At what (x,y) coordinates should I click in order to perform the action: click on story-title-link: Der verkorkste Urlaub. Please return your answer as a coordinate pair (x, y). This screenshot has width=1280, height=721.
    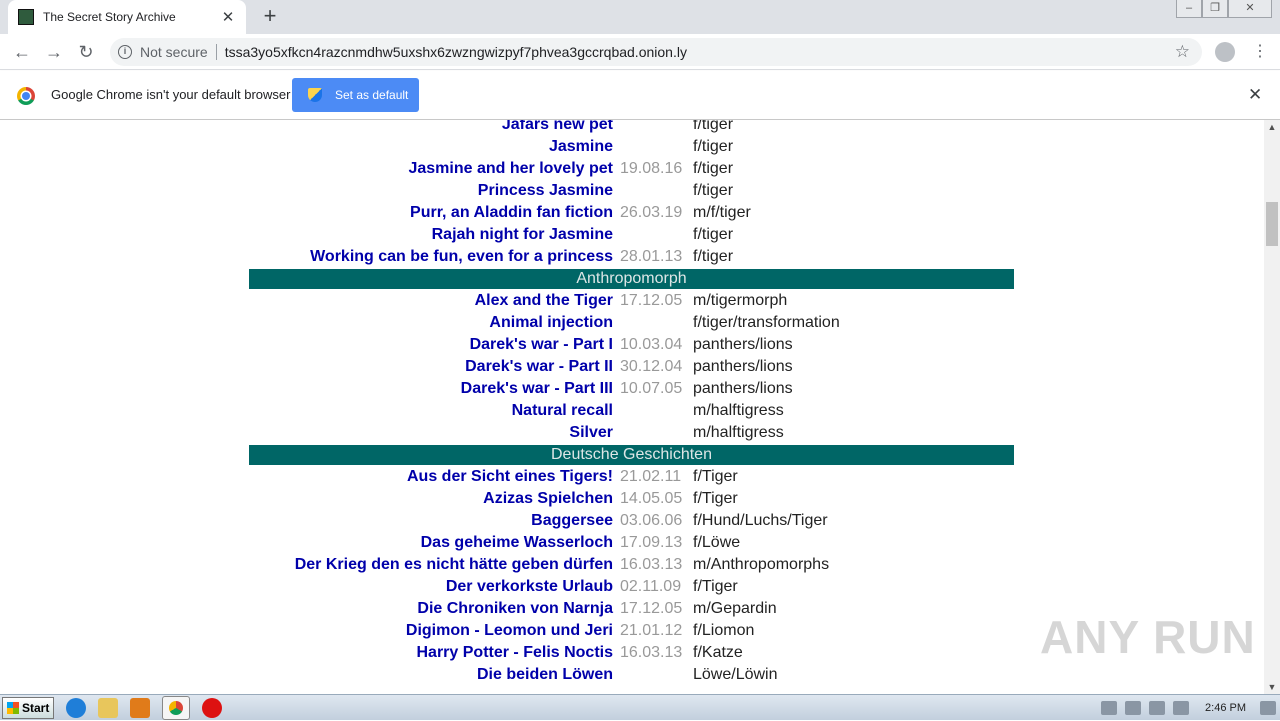
    Looking at the image, I should click on (431, 587).